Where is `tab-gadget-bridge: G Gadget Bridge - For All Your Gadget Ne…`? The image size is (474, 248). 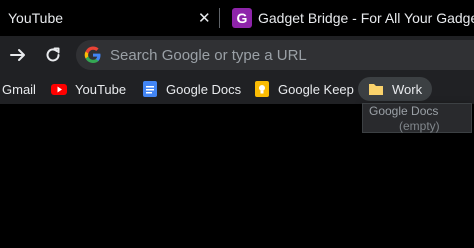 tab-gadget-bridge: G Gadget Bridge - For All Your Gadget Ne… is located at coordinates (348, 18).